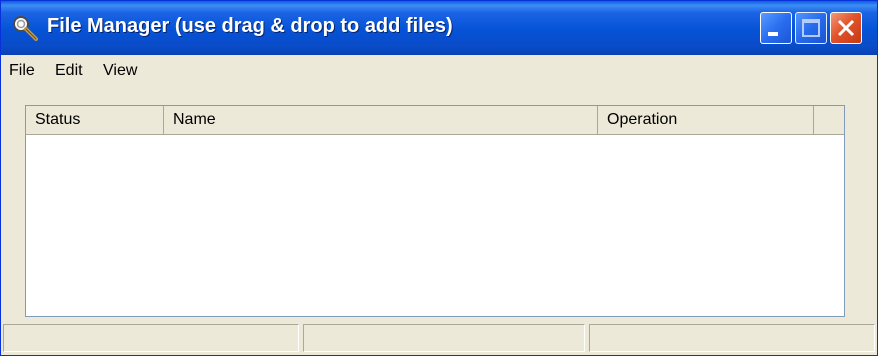 The height and width of the screenshot is (356, 878). I want to click on minimize-button, so click(776, 28).